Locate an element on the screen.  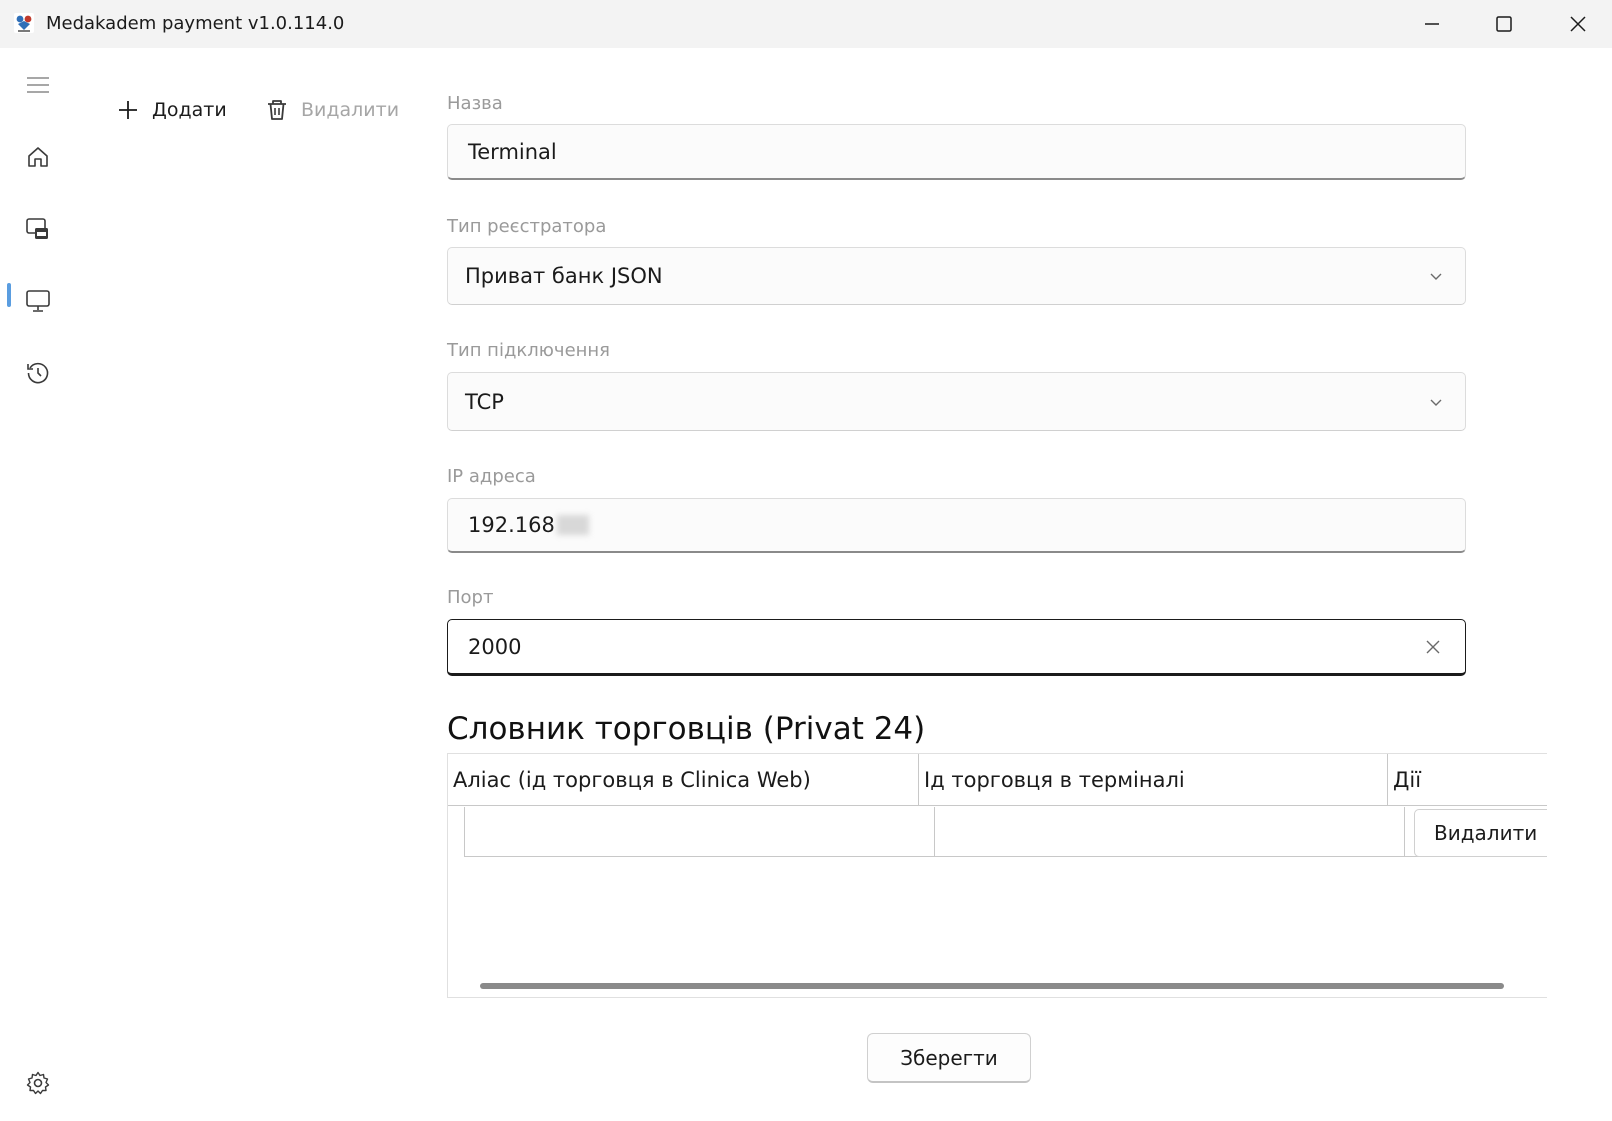
name-value: Terminal is located at coordinates (512, 151).